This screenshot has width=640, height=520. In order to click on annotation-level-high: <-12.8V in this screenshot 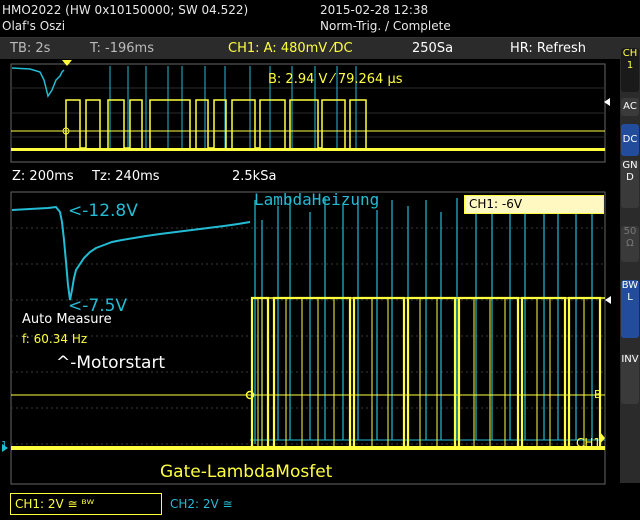, I will do `click(103, 211)`.